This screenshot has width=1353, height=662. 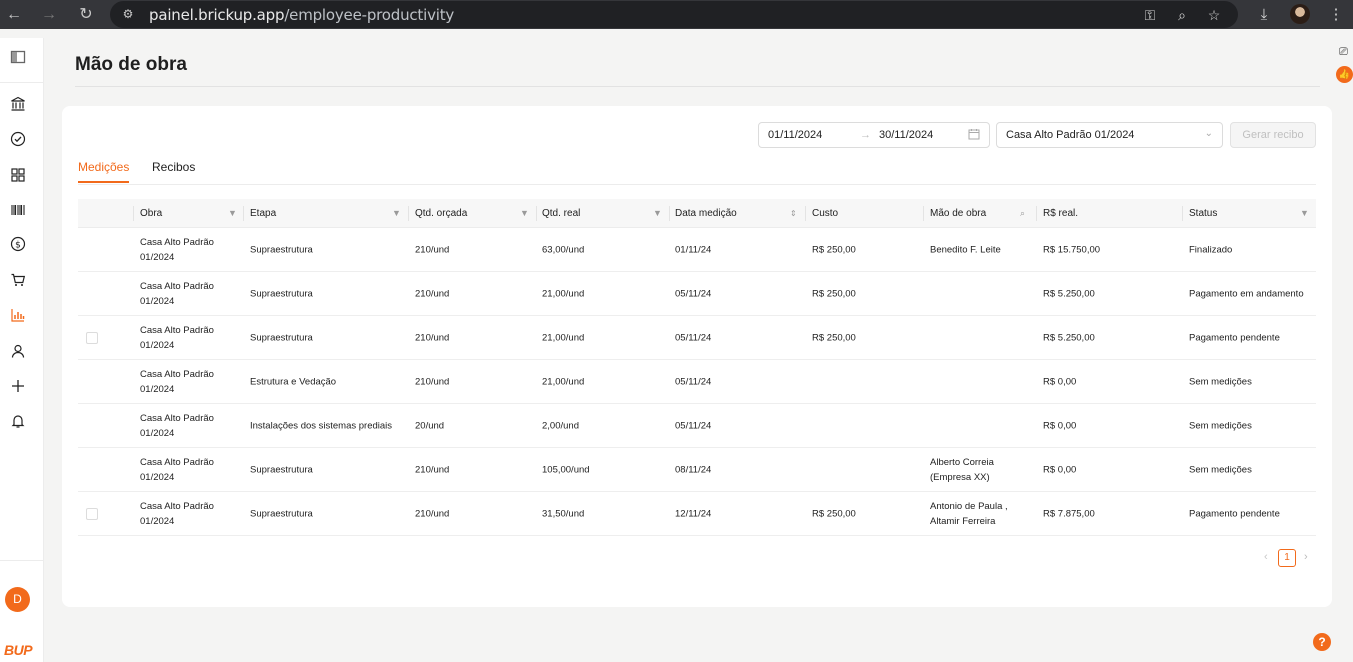 What do you see at coordinates (22, 82) in the screenshot?
I see `sidebar-divider` at bounding box center [22, 82].